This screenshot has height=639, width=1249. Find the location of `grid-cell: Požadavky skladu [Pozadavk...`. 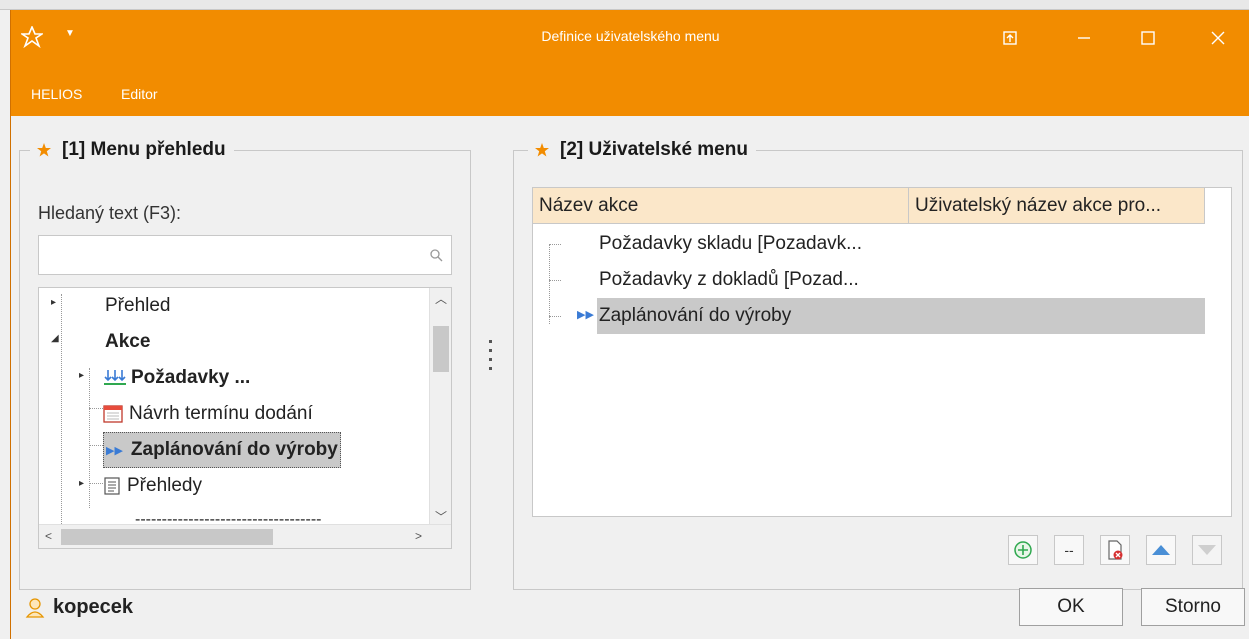

grid-cell: Požadavky skladu [Pozadavk... is located at coordinates (730, 243).